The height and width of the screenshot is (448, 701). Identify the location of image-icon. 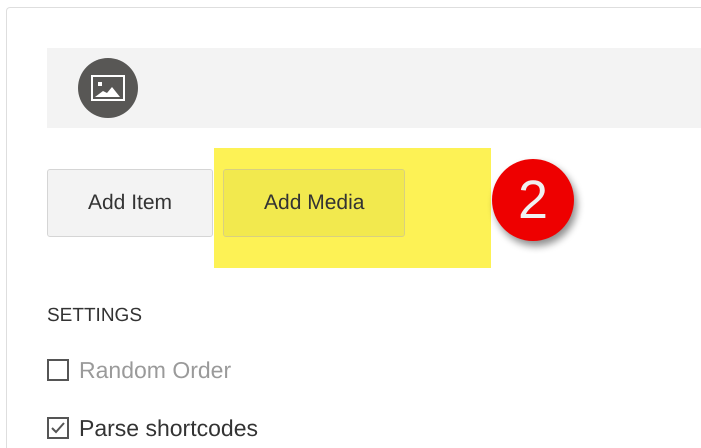
(108, 88).